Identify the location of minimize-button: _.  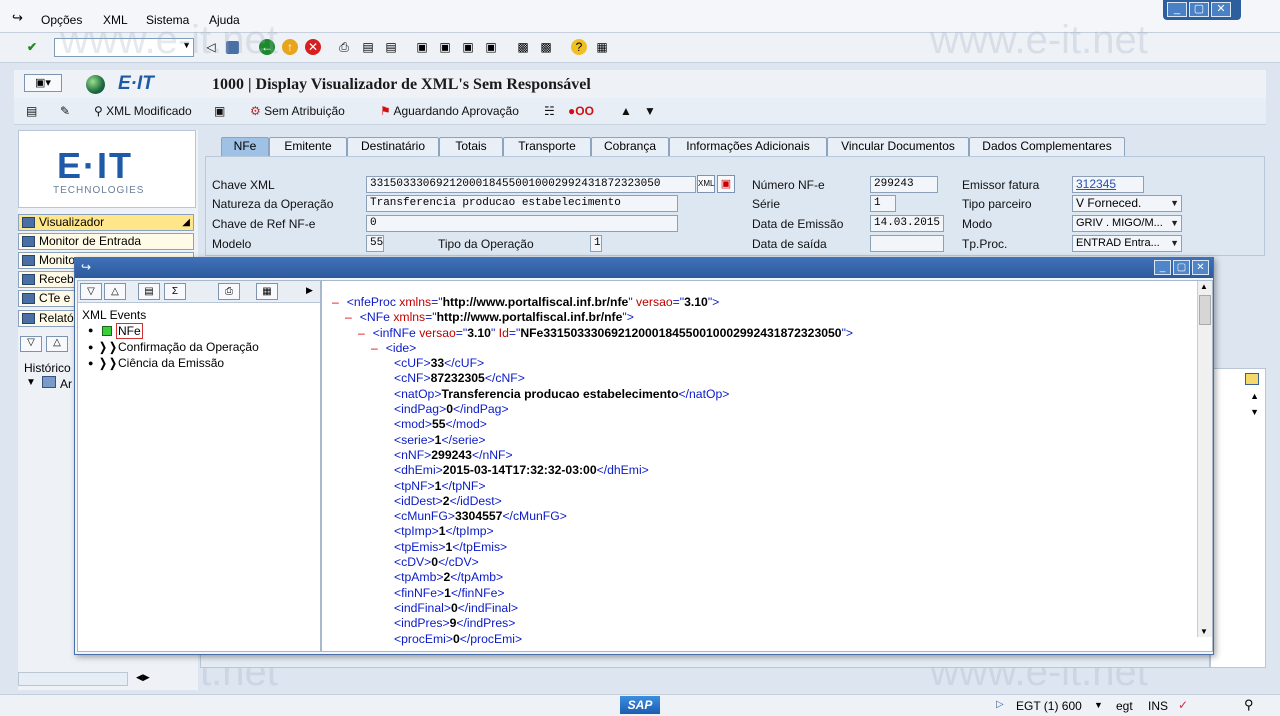
(1177, 9).